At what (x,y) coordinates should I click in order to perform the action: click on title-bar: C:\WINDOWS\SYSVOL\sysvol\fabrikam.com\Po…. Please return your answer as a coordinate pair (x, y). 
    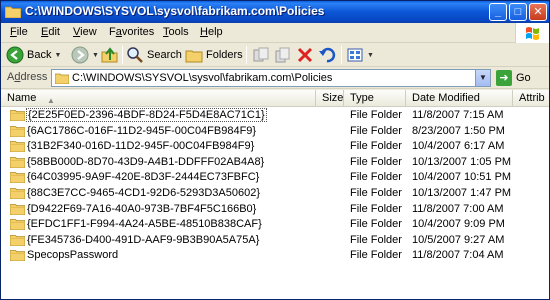
    Looking at the image, I should click on (275, 12).